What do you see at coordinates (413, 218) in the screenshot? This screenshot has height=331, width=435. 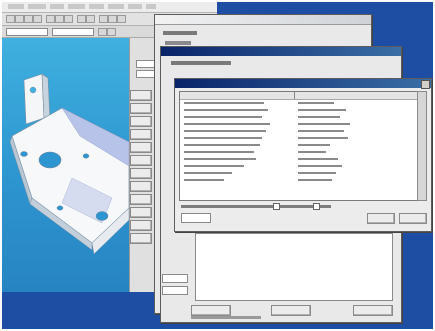 I see `ok-button` at bounding box center [413, 218].